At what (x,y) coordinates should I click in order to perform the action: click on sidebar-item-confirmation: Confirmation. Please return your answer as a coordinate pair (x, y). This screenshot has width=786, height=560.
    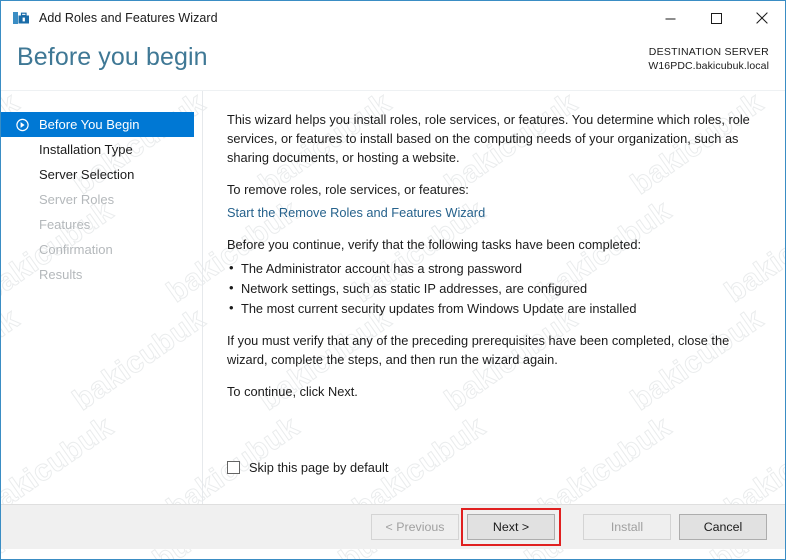
    Looking at the image, I should click on (101, 249).